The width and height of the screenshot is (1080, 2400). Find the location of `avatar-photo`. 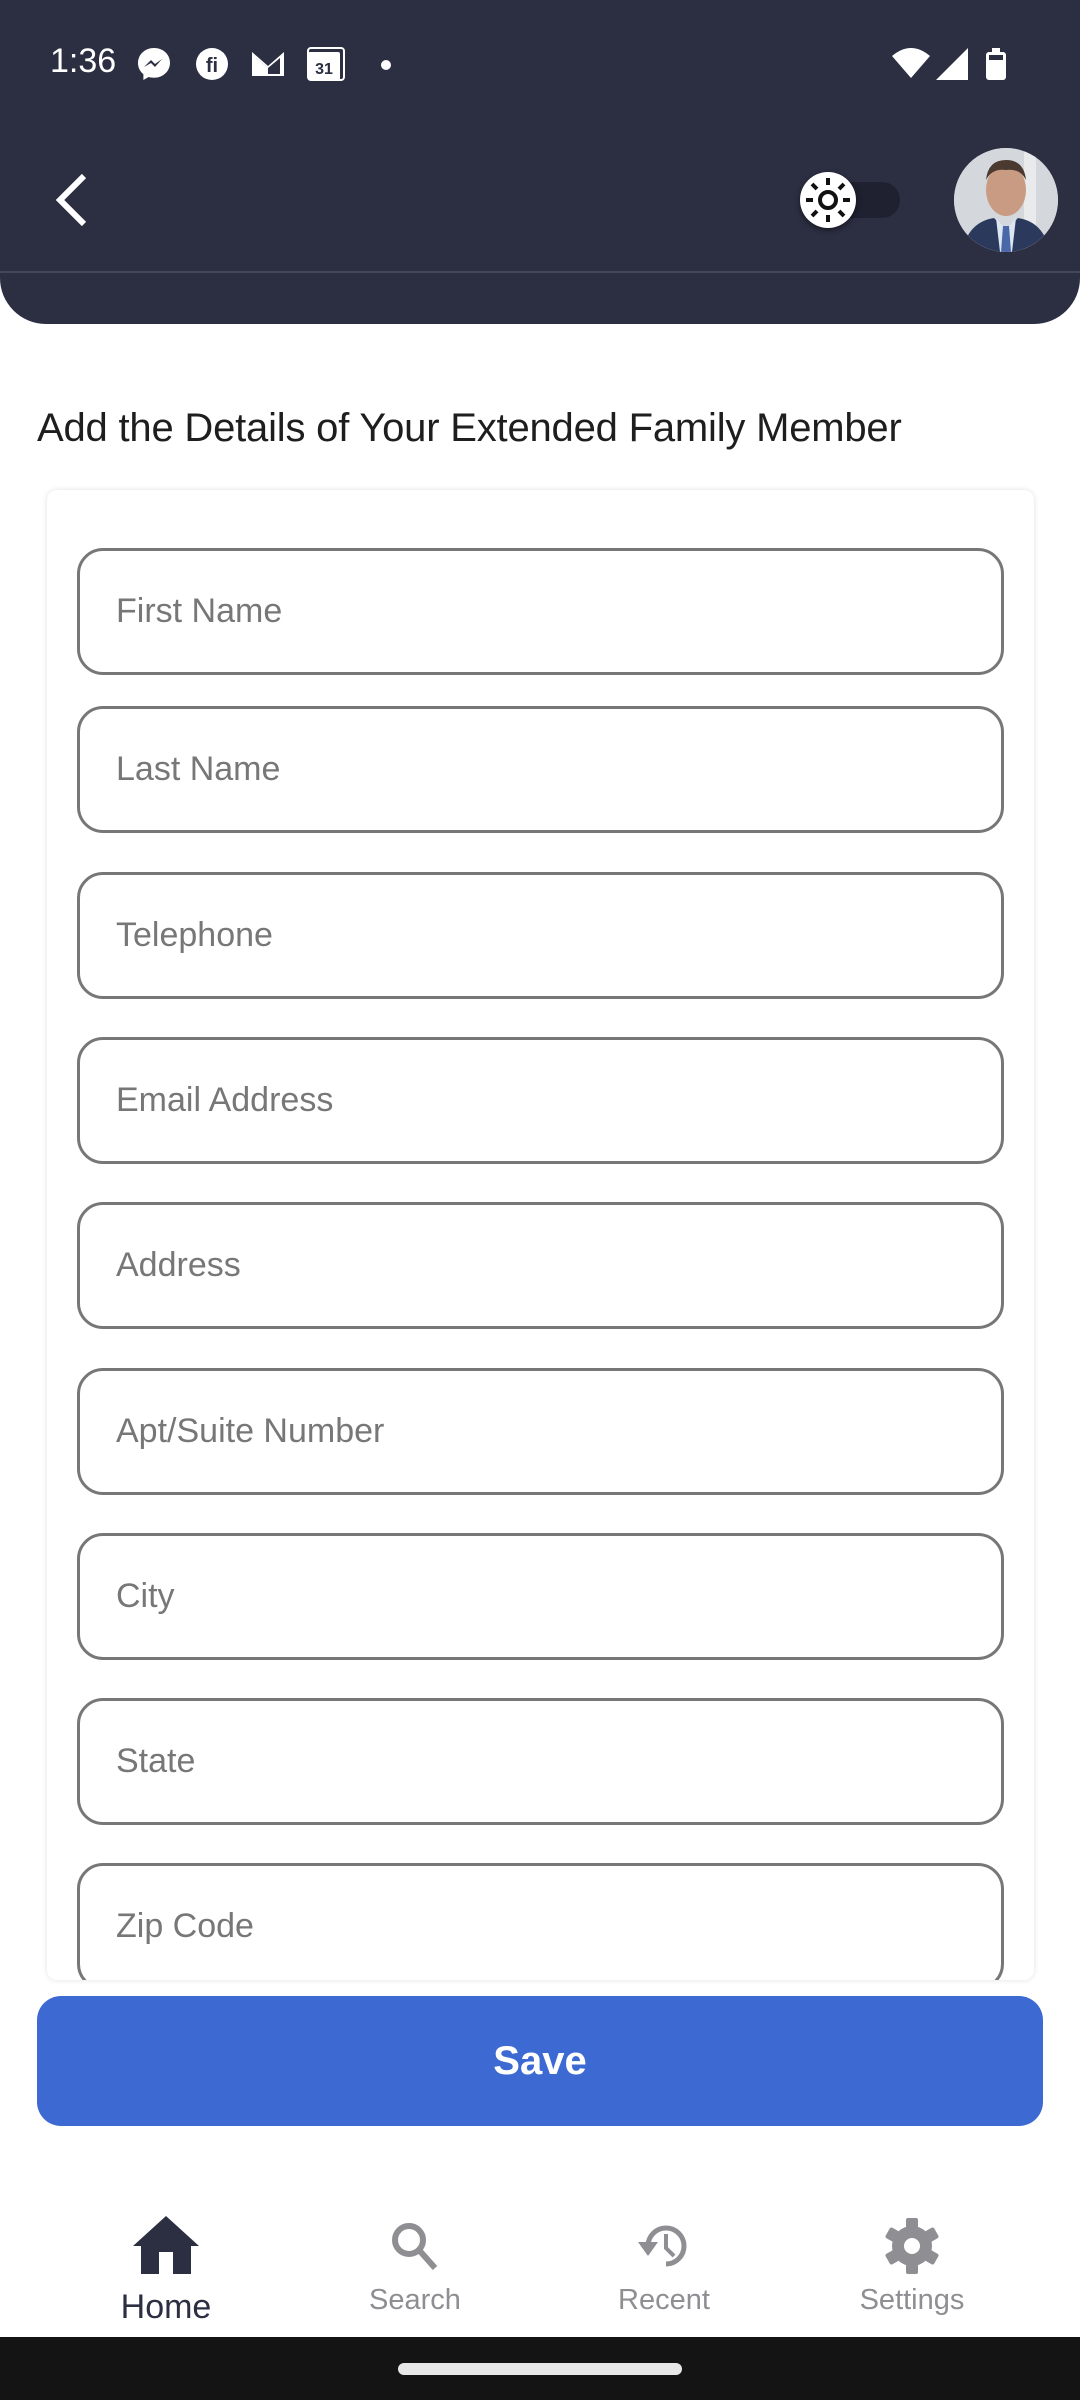

avatar-photo is located at coordinates (1006, 200).